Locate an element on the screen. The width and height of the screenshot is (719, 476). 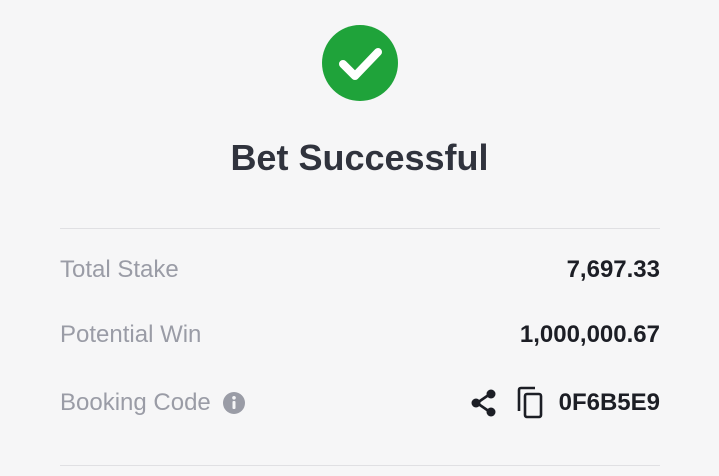
total-stake-label: Total Stake is located at coordinates (119, 269).